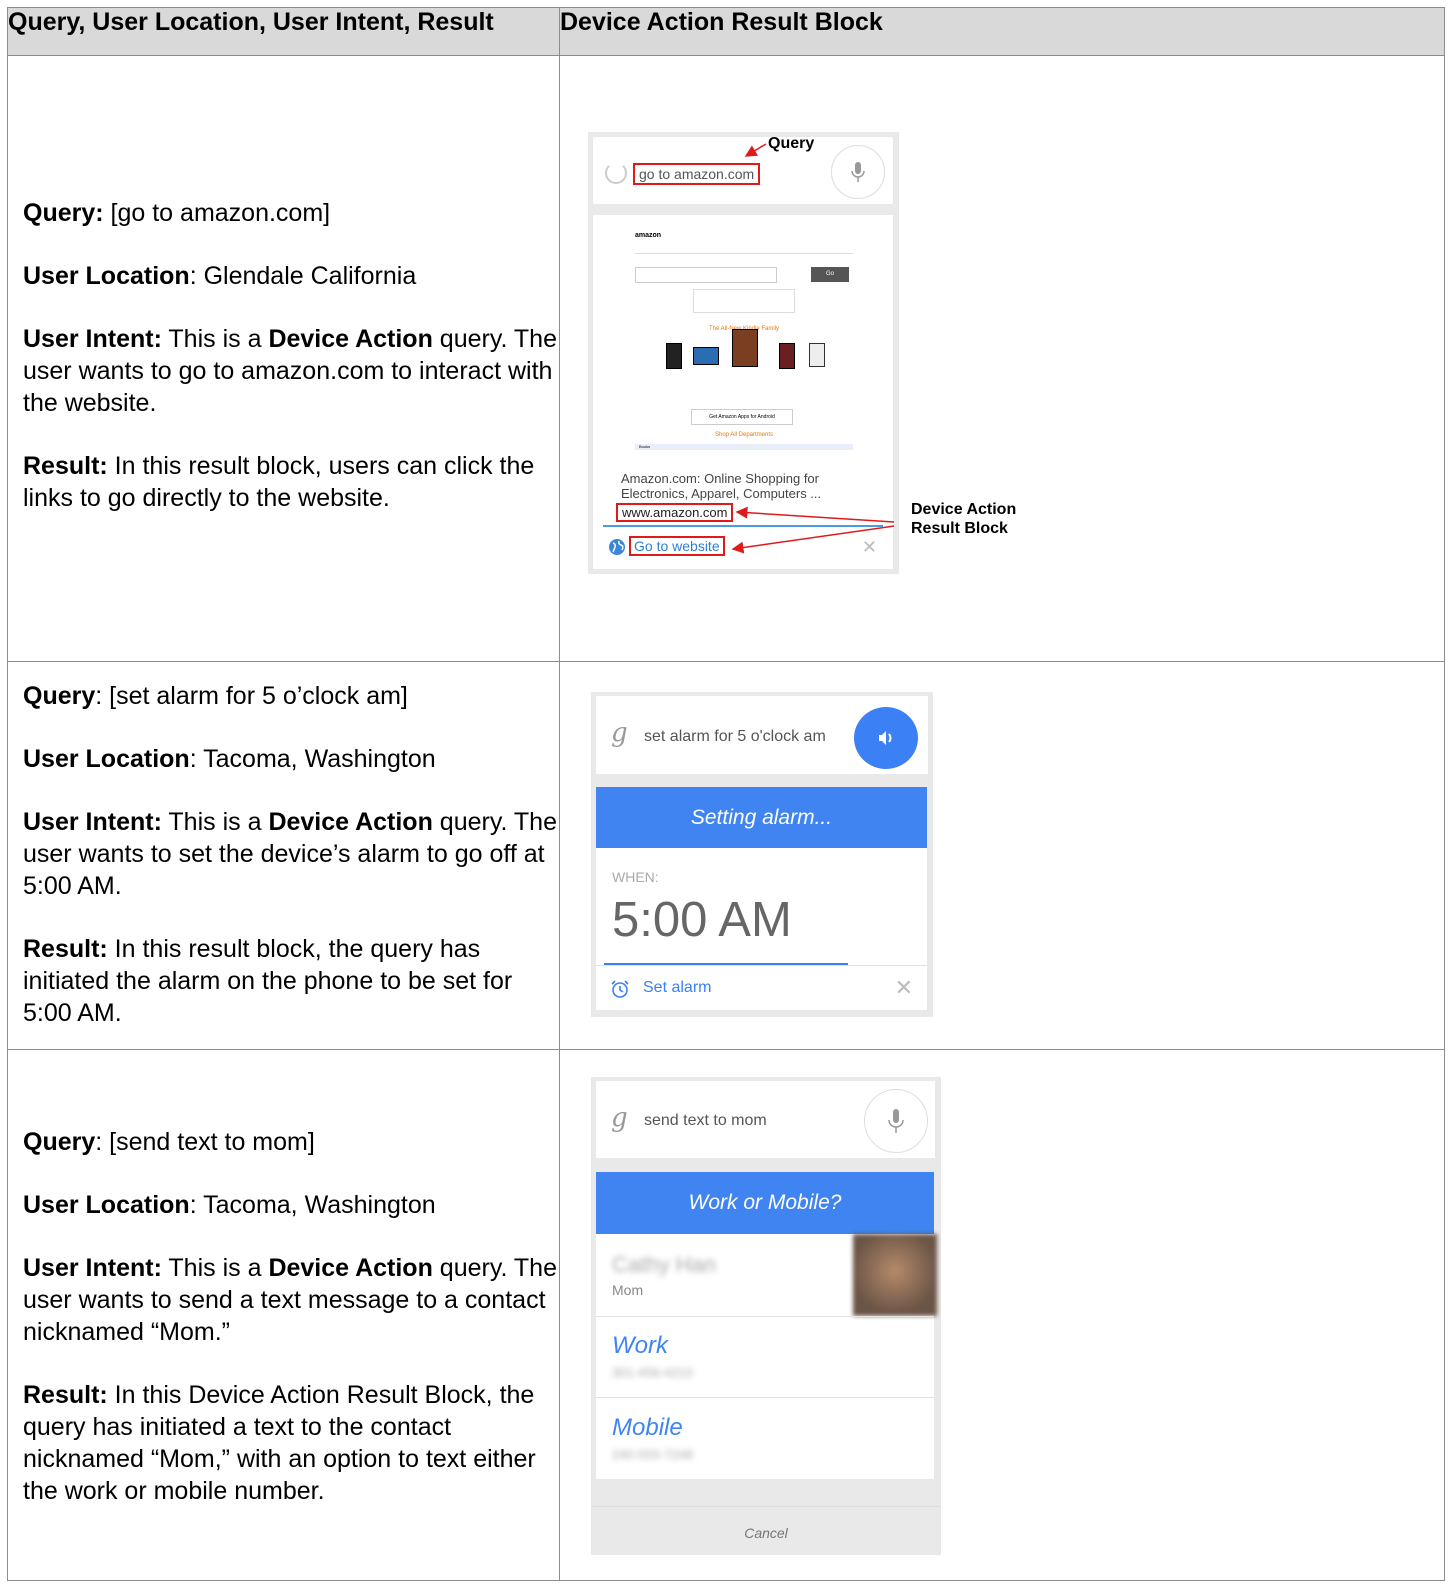 The image size is (1451, 1592). I want to click on books-bar: Books, so click(744, 447).